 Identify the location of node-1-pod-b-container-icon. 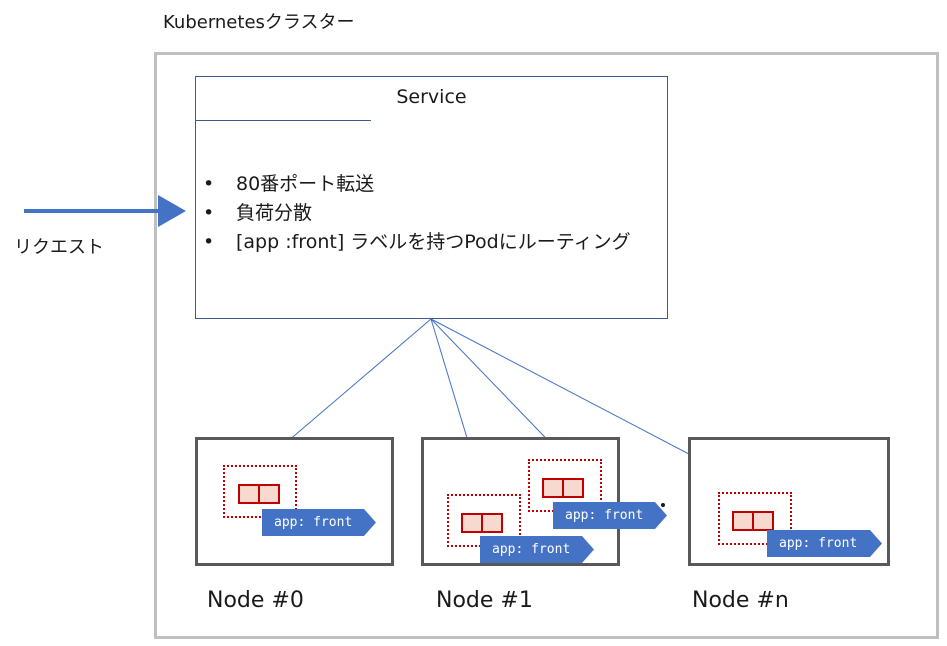
(563, 488).